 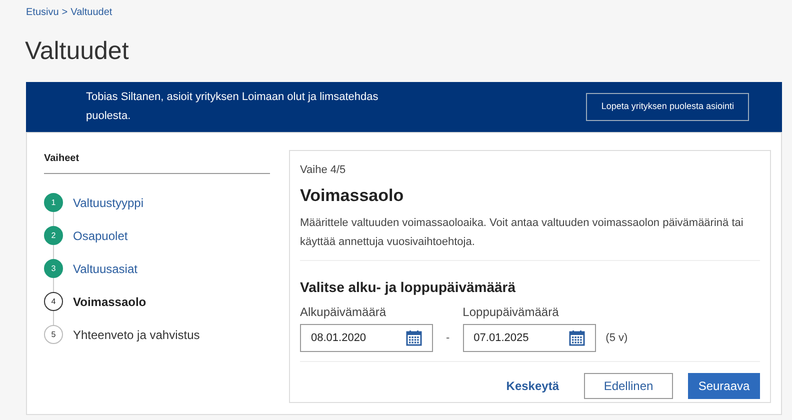 I want to click on step-indicator: Vaihe 4/5, so click(x=323, y=170).